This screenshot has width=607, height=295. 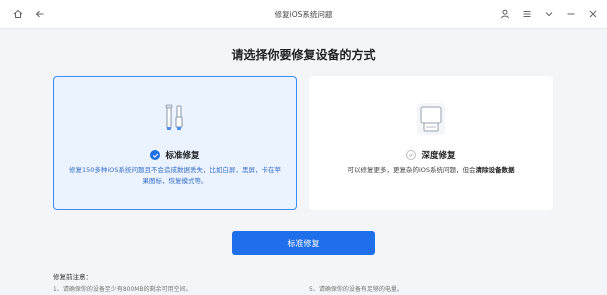 What do you see at coordinates (438, 156) in the screenshot?
I see `card-title: 深度修复` at bounding box center [438, 156].